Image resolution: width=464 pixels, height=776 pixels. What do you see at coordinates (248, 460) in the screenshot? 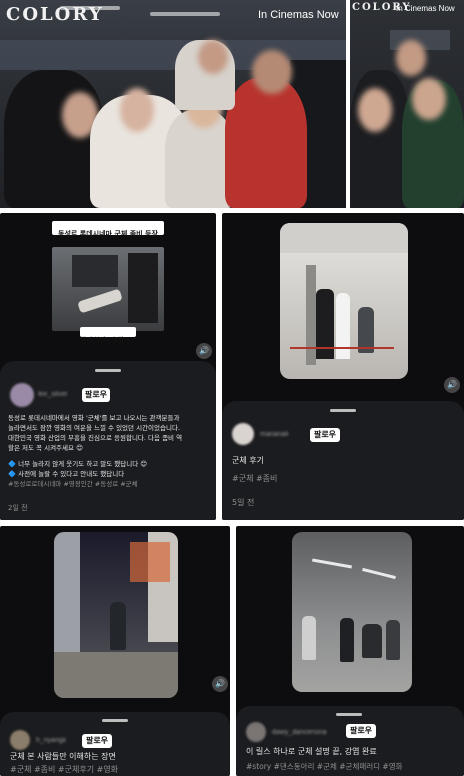
I see `post-caption: 군체 후기` at bounding box center [248, 460].